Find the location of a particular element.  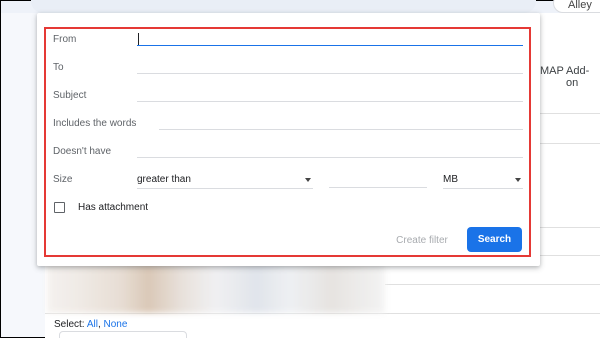

tab-add-ons: Add-on is located at coordinates (582, 77).